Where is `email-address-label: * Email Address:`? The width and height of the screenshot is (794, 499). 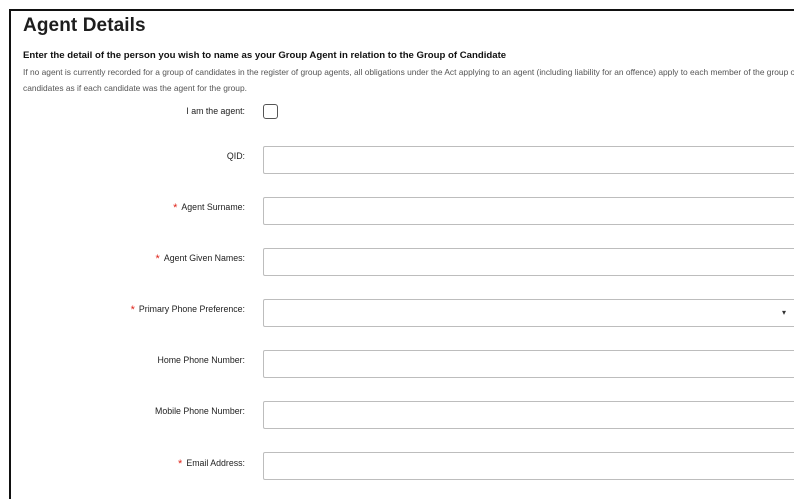
email-address-label: * Email Address: is located at coordinates (211, 463).